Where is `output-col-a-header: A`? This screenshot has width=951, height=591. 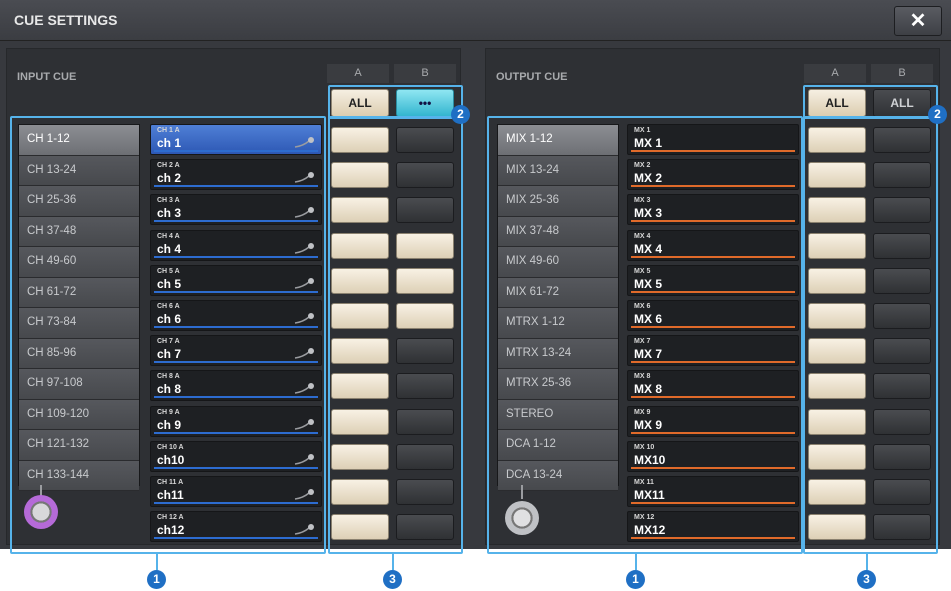
output-col-a-header: A is located at coordinates (835, 73).